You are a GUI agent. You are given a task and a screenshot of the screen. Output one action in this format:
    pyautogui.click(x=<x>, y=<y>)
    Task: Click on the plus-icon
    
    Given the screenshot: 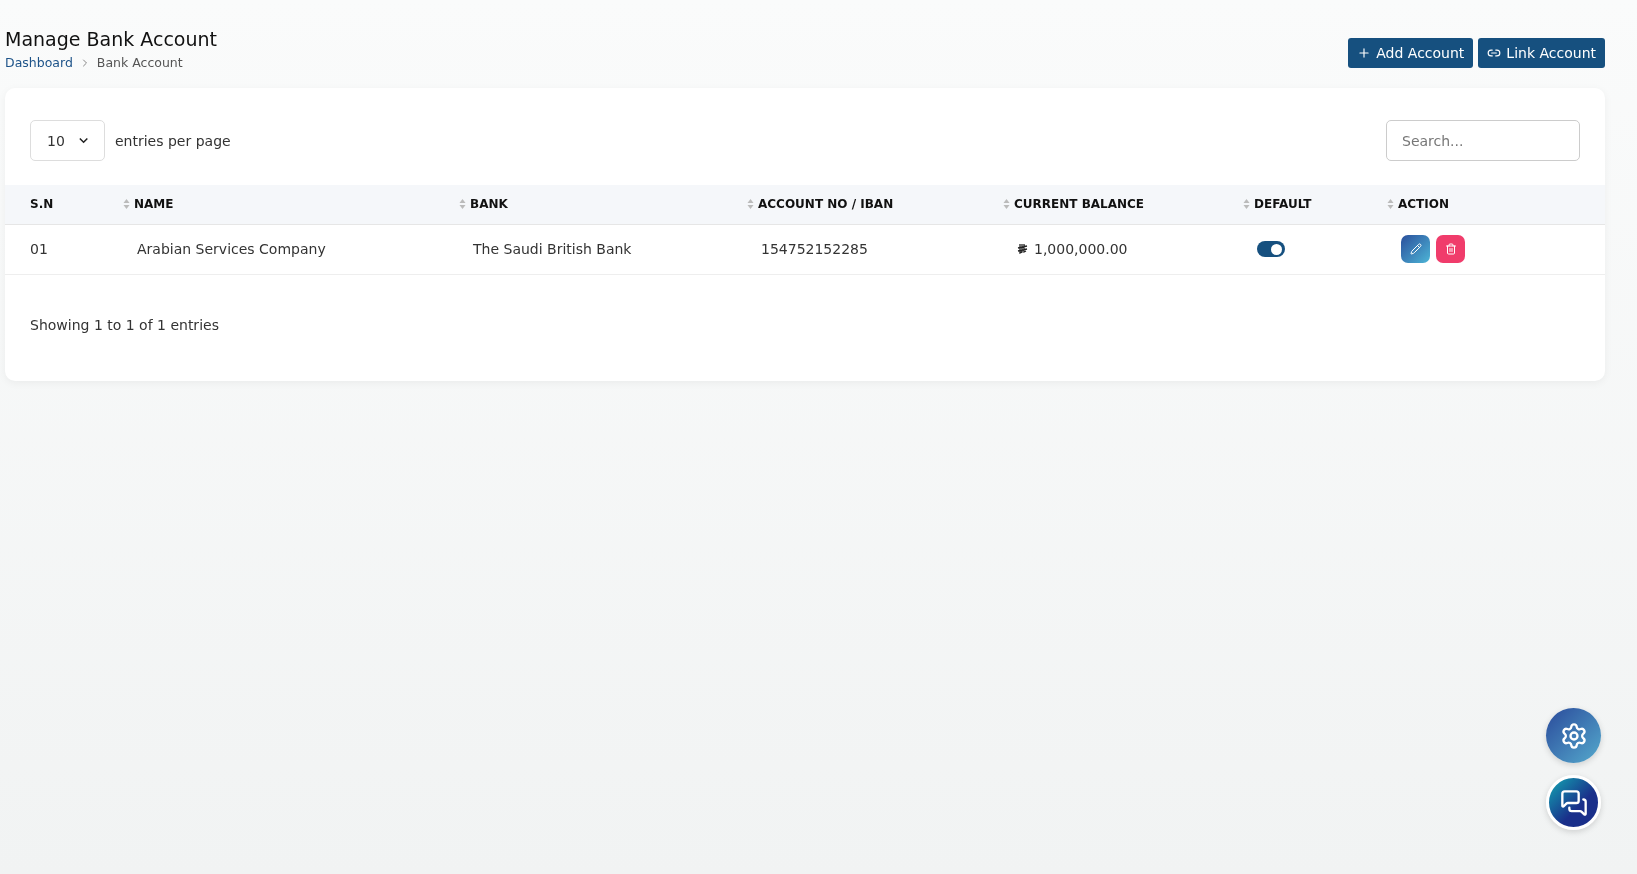 What is the action you would take?
    pyautogui.click(x=1364, y=53)
    